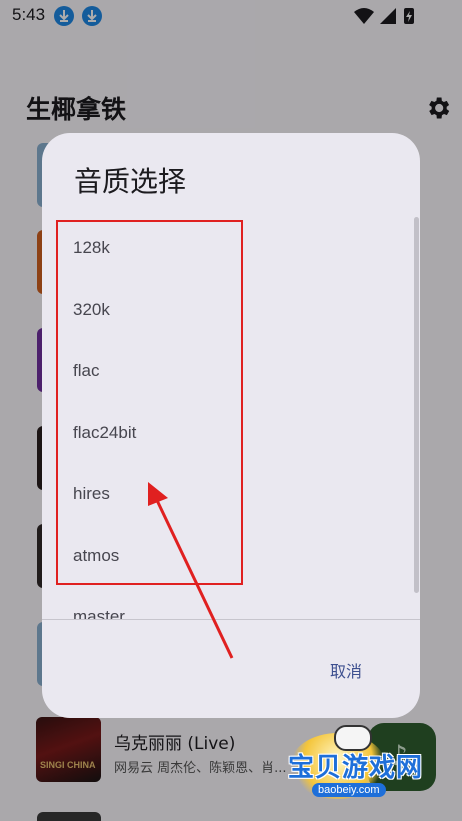  I want to click on quality-option-label: master, so click(99, 613).